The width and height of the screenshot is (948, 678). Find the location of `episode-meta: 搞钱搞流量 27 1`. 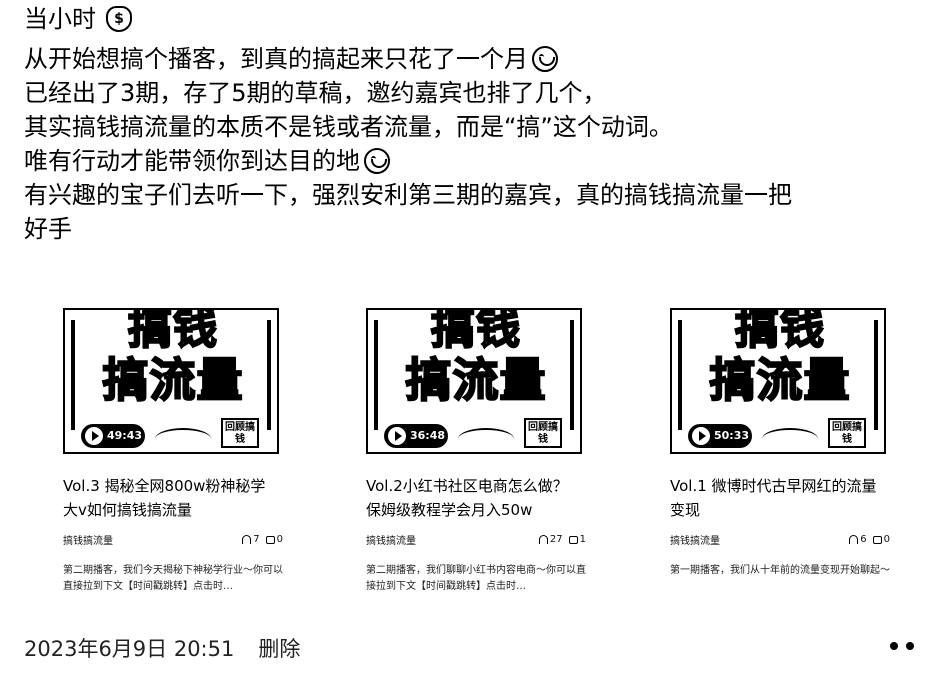

episode-meta: 搞钱搞流量 27 1 is located at coordinates (476, 539).